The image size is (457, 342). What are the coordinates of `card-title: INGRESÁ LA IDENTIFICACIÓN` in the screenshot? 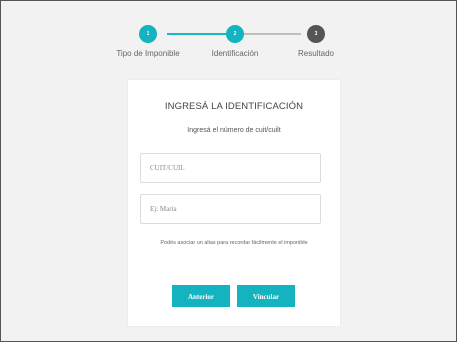 It's located at (234, 106).